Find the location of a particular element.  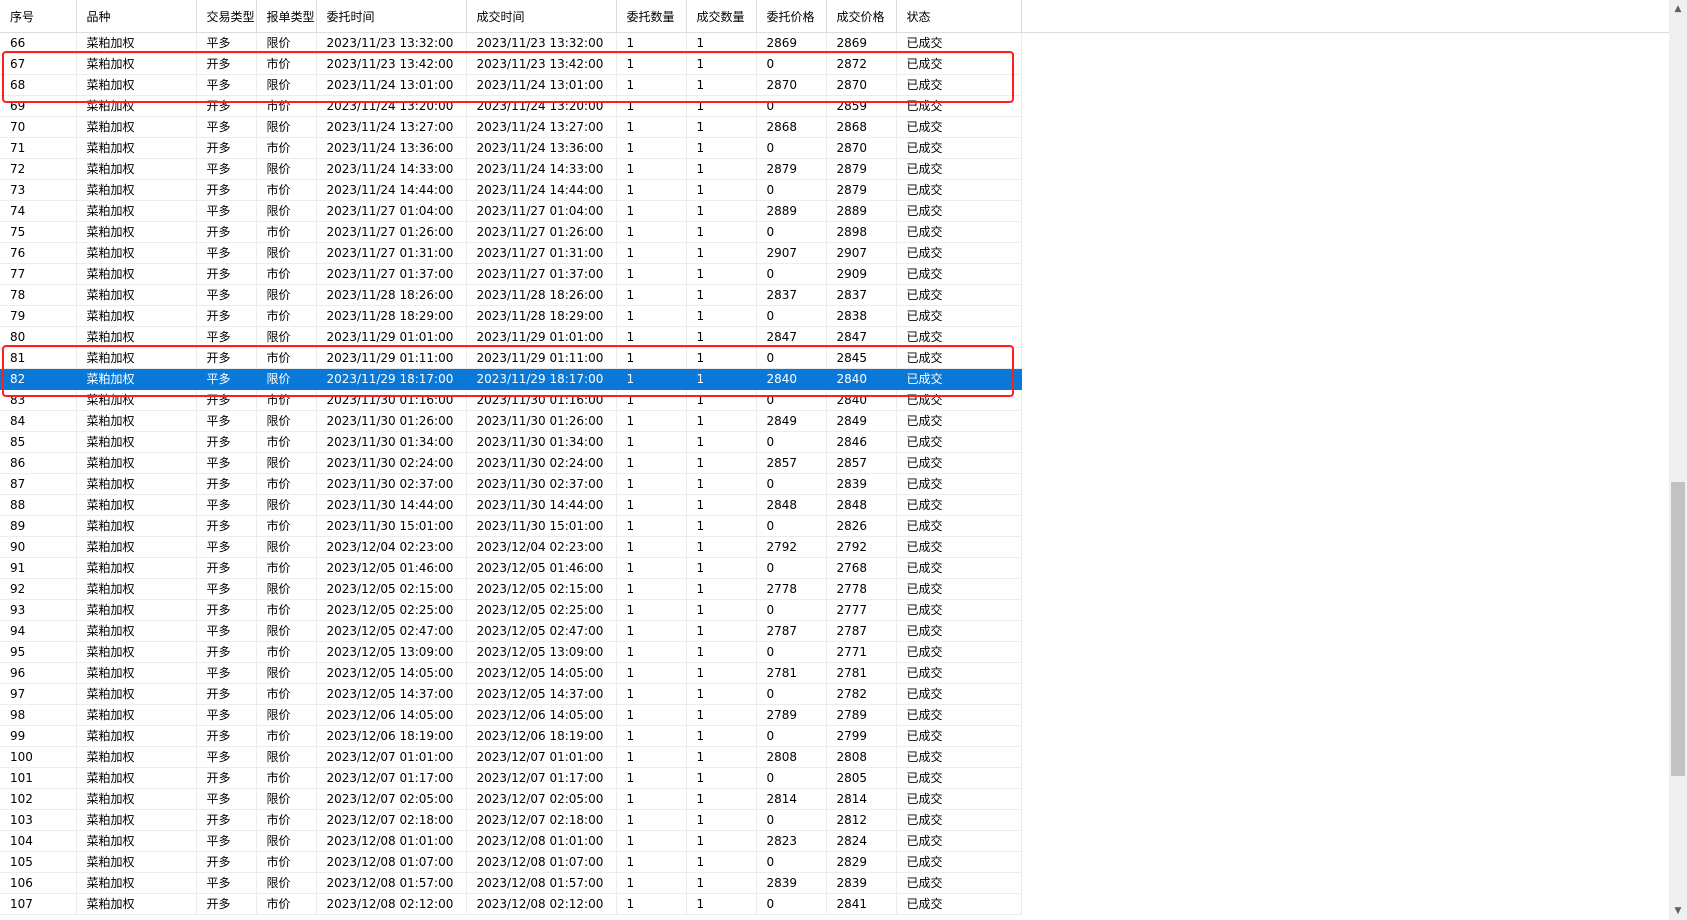

cell-order-time: 2023/11/28 18:29:00 is located at coordinates (391, 316).